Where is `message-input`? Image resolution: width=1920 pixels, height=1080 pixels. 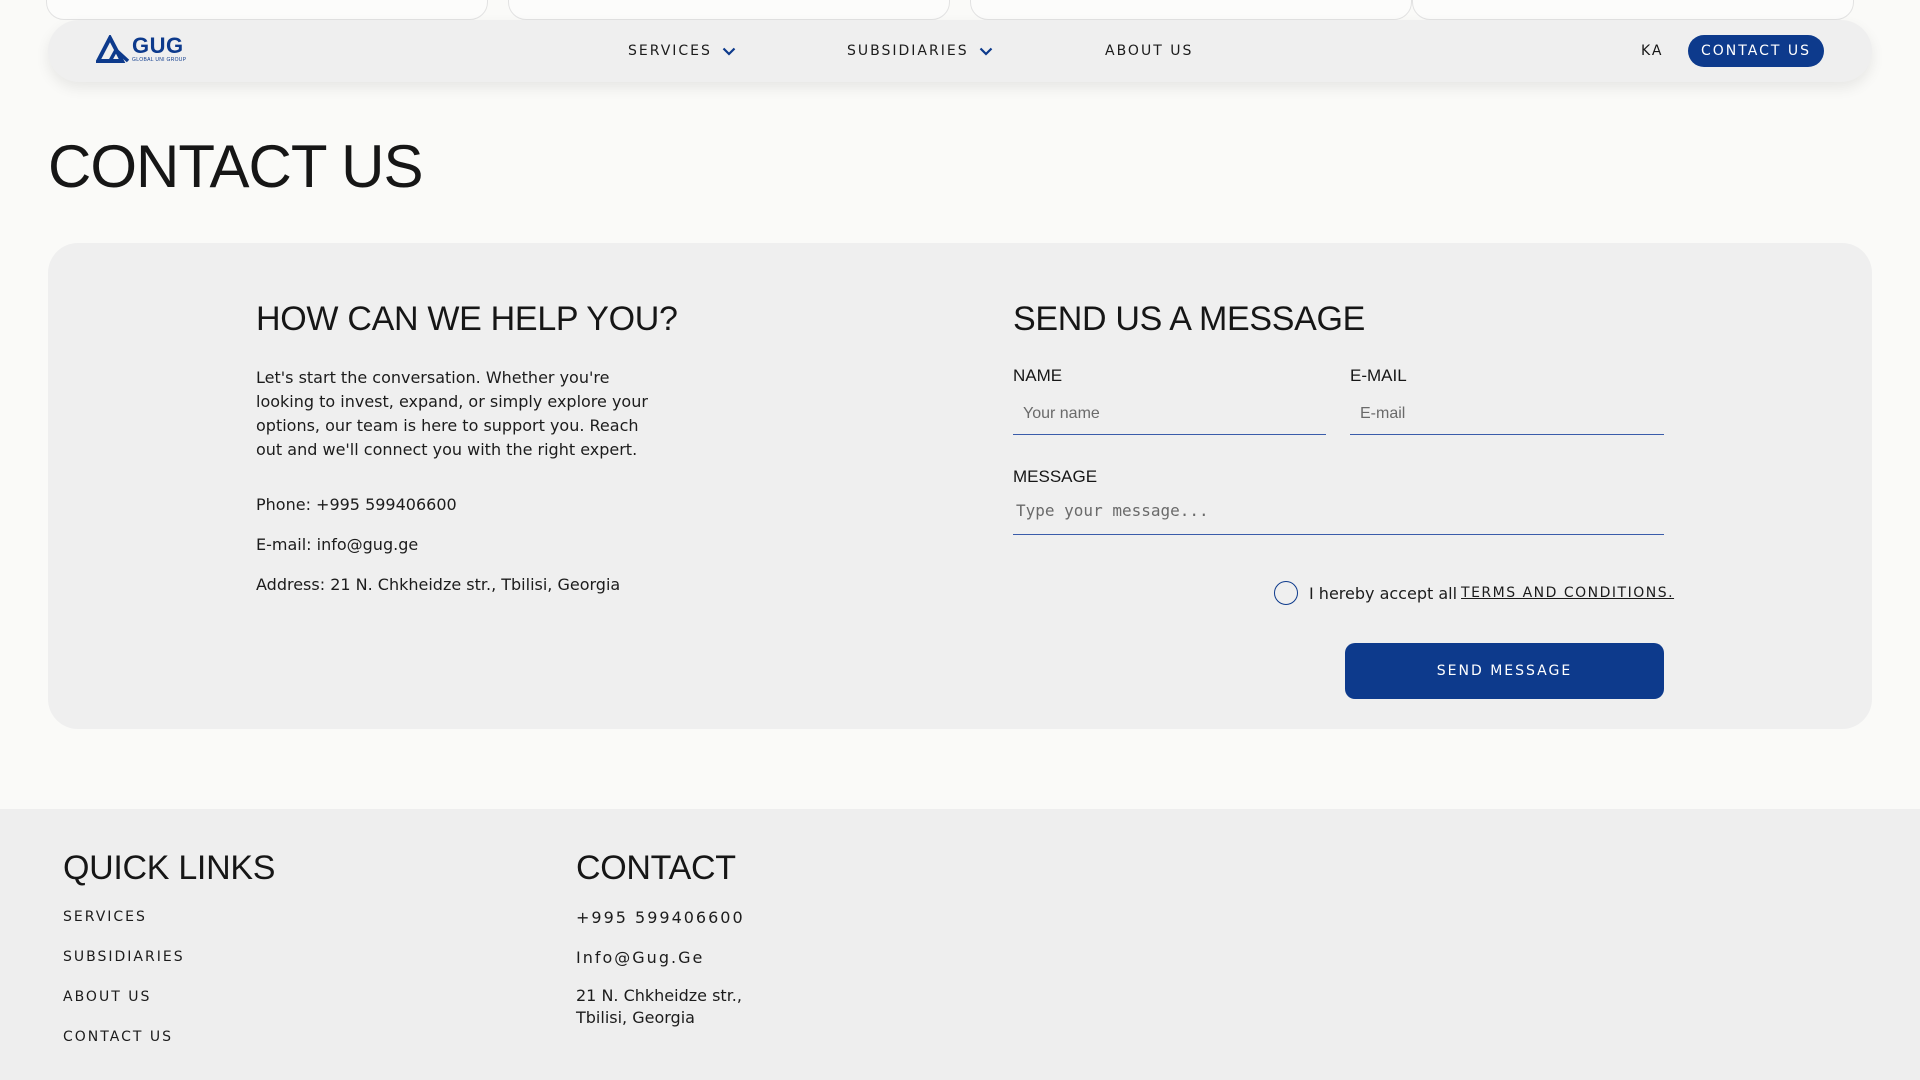 message-input is located at coordinates (1338, 515).